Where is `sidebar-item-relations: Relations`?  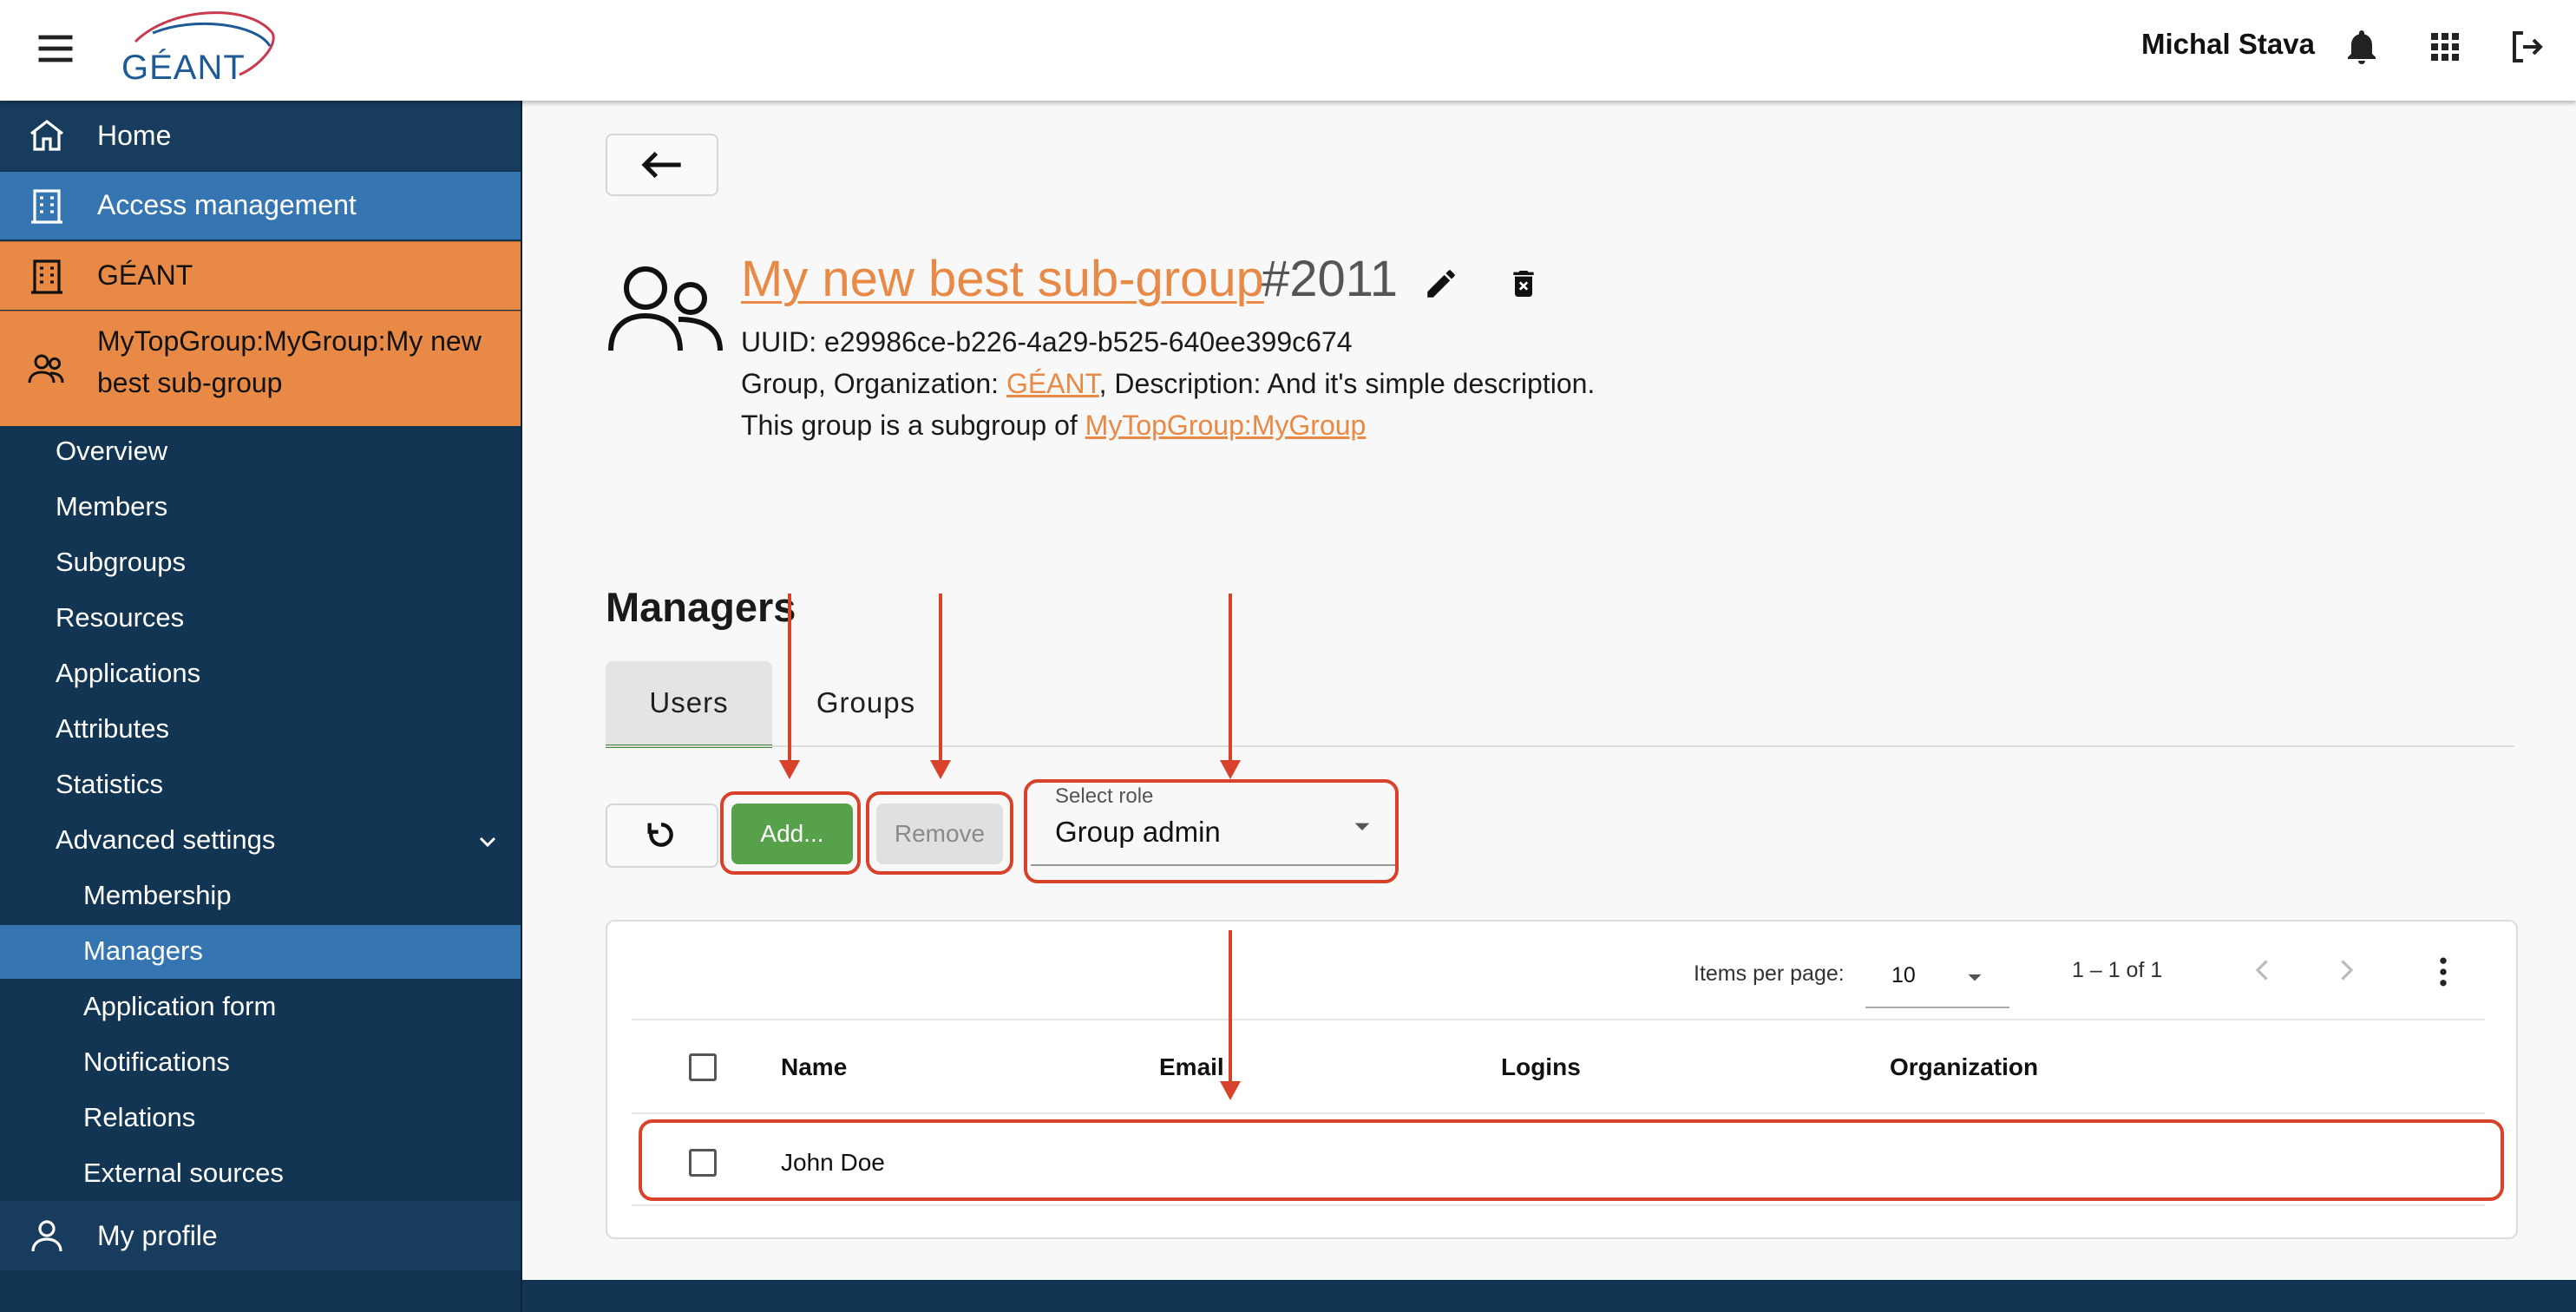
sidebar-item-relations: Relations is located at coordinates (260, 1118).